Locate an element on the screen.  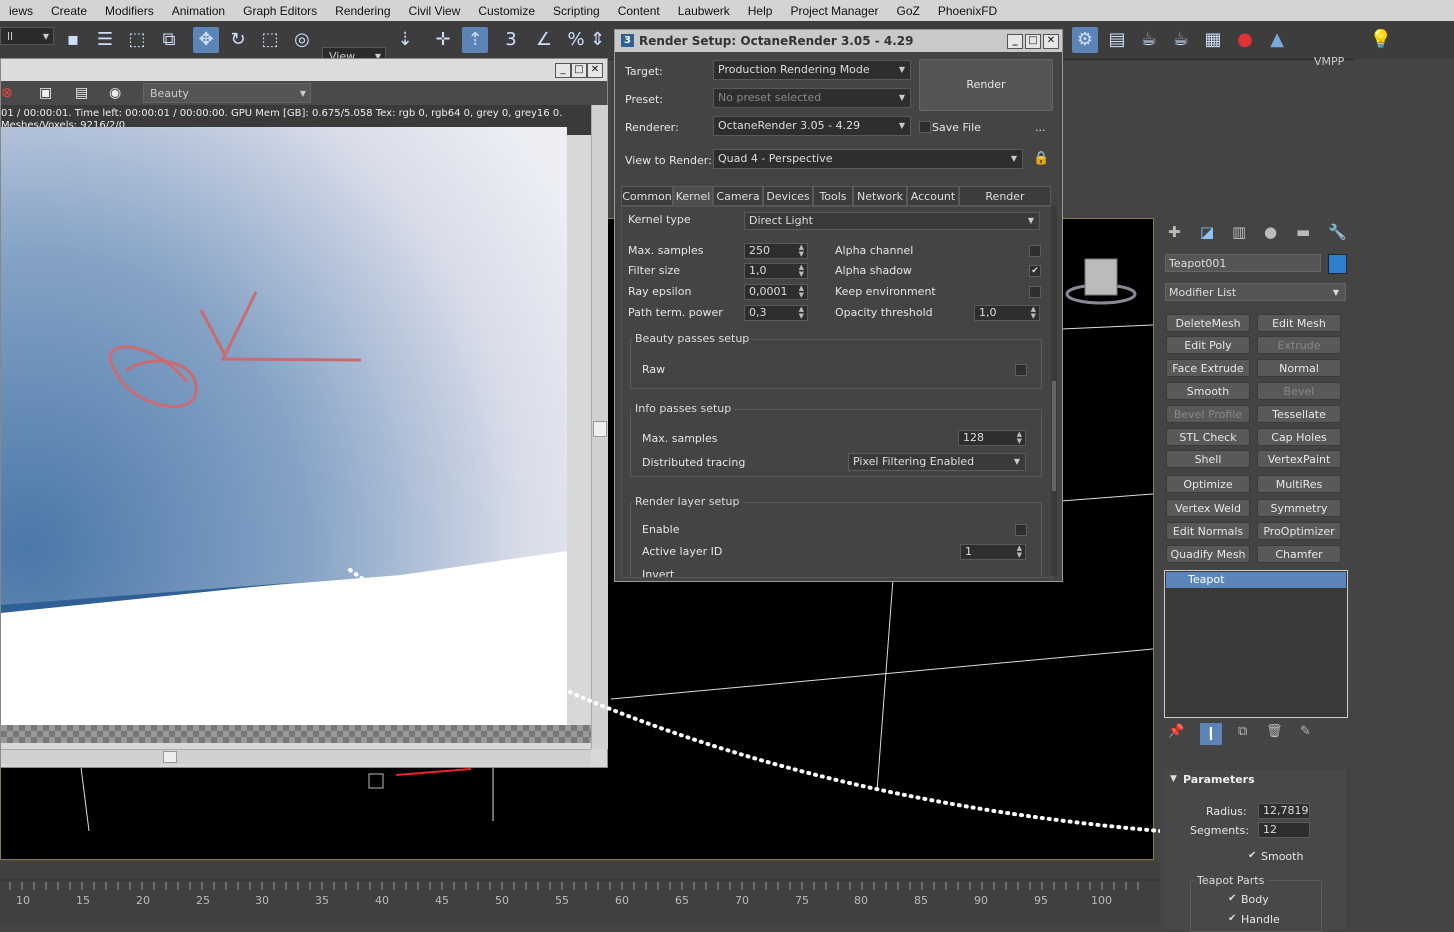
scrollbar-thumb is located at coordinates (600, 429).